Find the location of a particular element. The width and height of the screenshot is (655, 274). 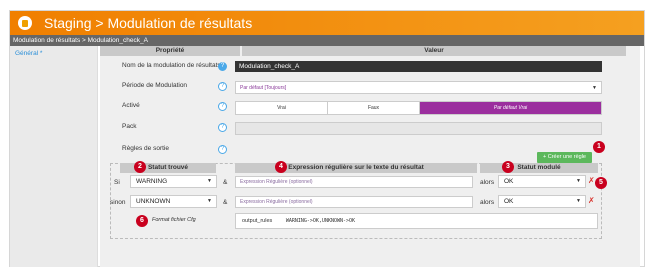

rules-label: Règles de sortie is located at coordinates (145, 148).